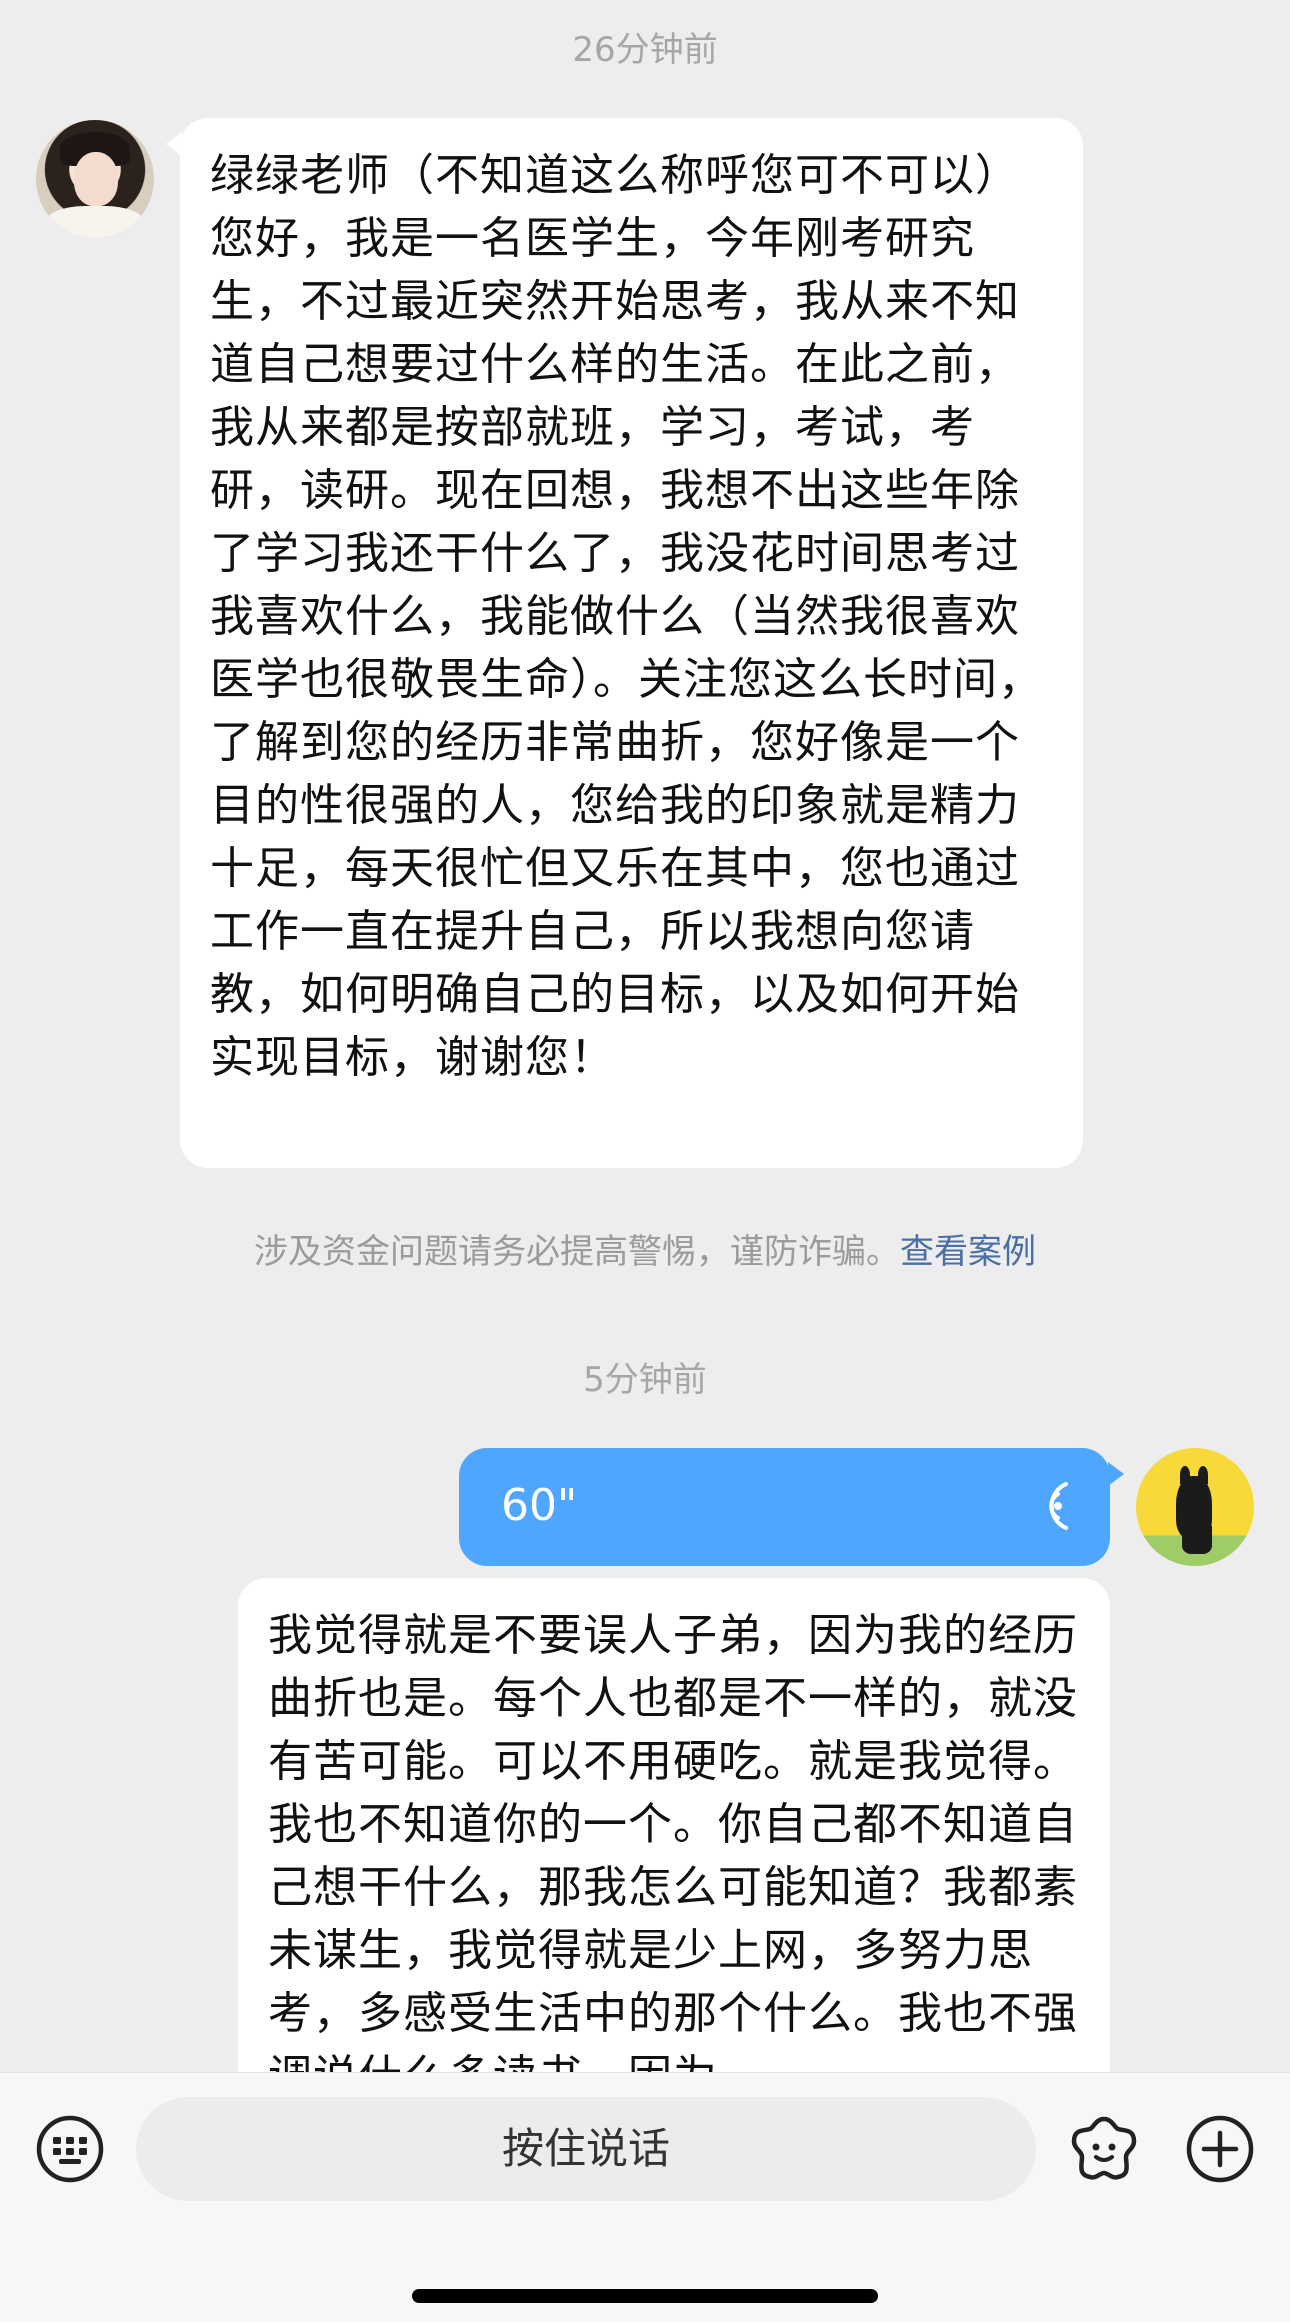 This screenshot has height=2322, width=1290. What do you see at coordinates (791, 1507) in the screenshot?
I see `voice-message-bubble: 60"` at bounding box center [791, 1507].